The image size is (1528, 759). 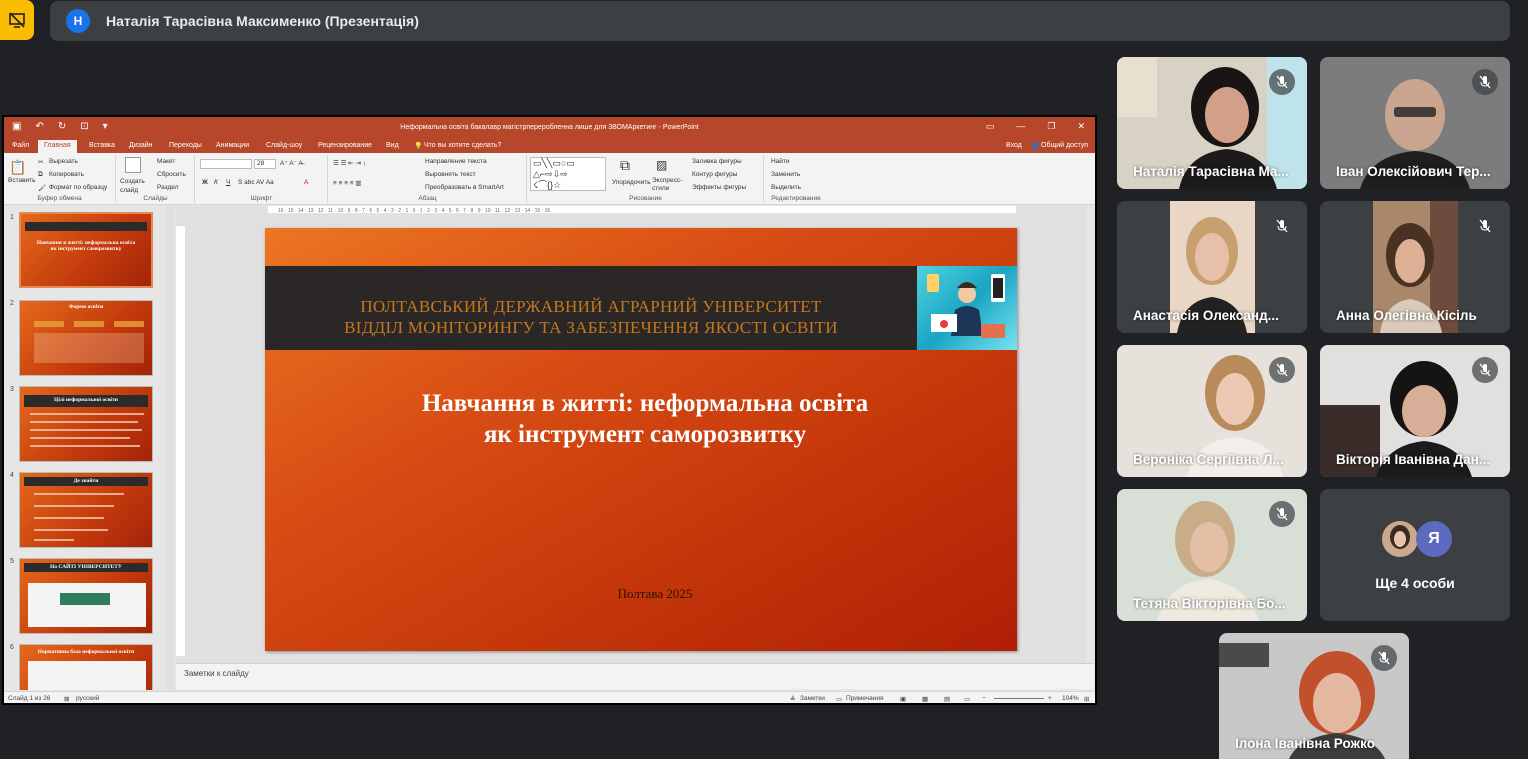 I want to click on thumbnail-scrollbar, so click(x=170, y=448).